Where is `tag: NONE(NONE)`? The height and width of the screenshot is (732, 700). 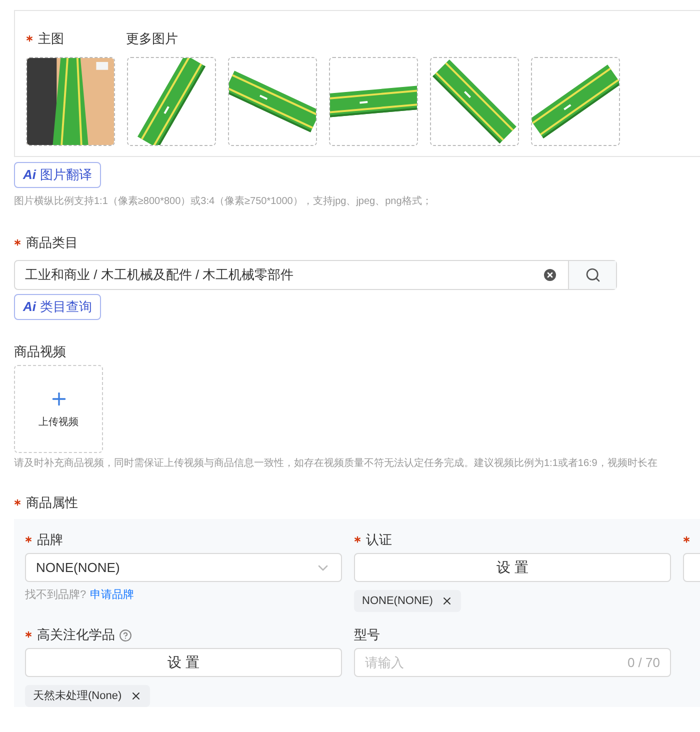 tag: NONE(NONE) is located at coordinates (407, 601).